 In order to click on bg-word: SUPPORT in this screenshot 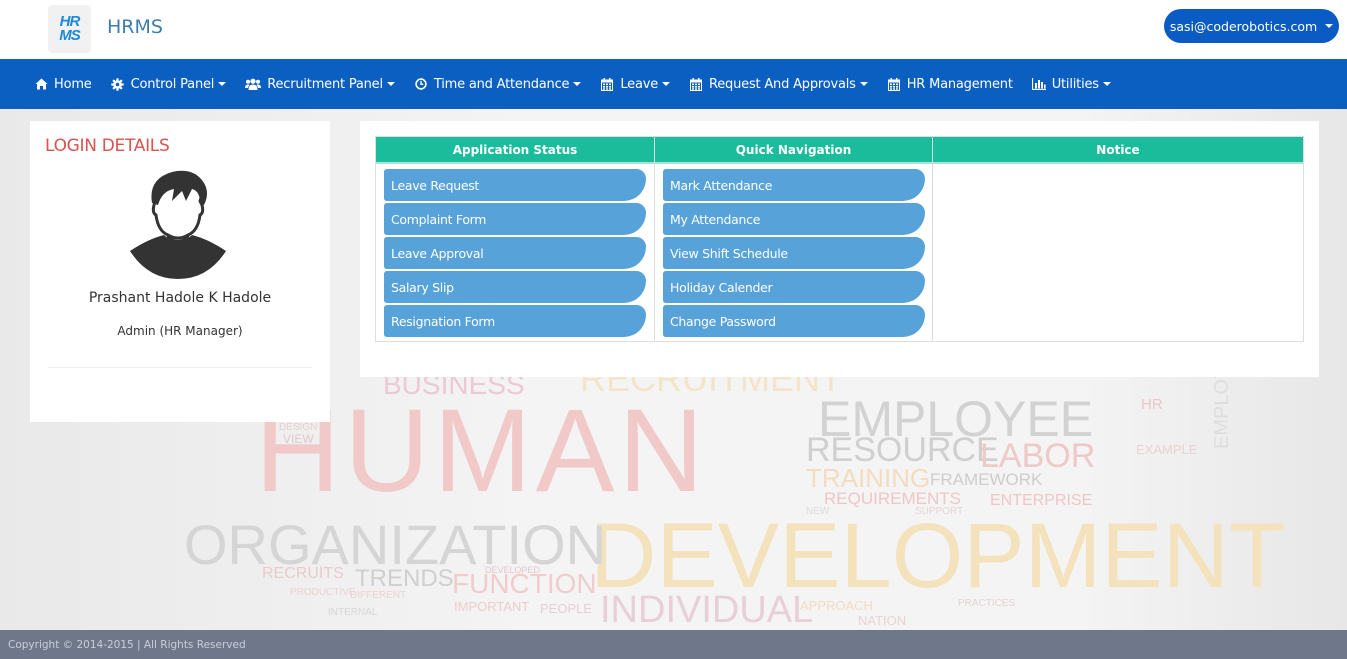, I will do `click(939, 511)`.